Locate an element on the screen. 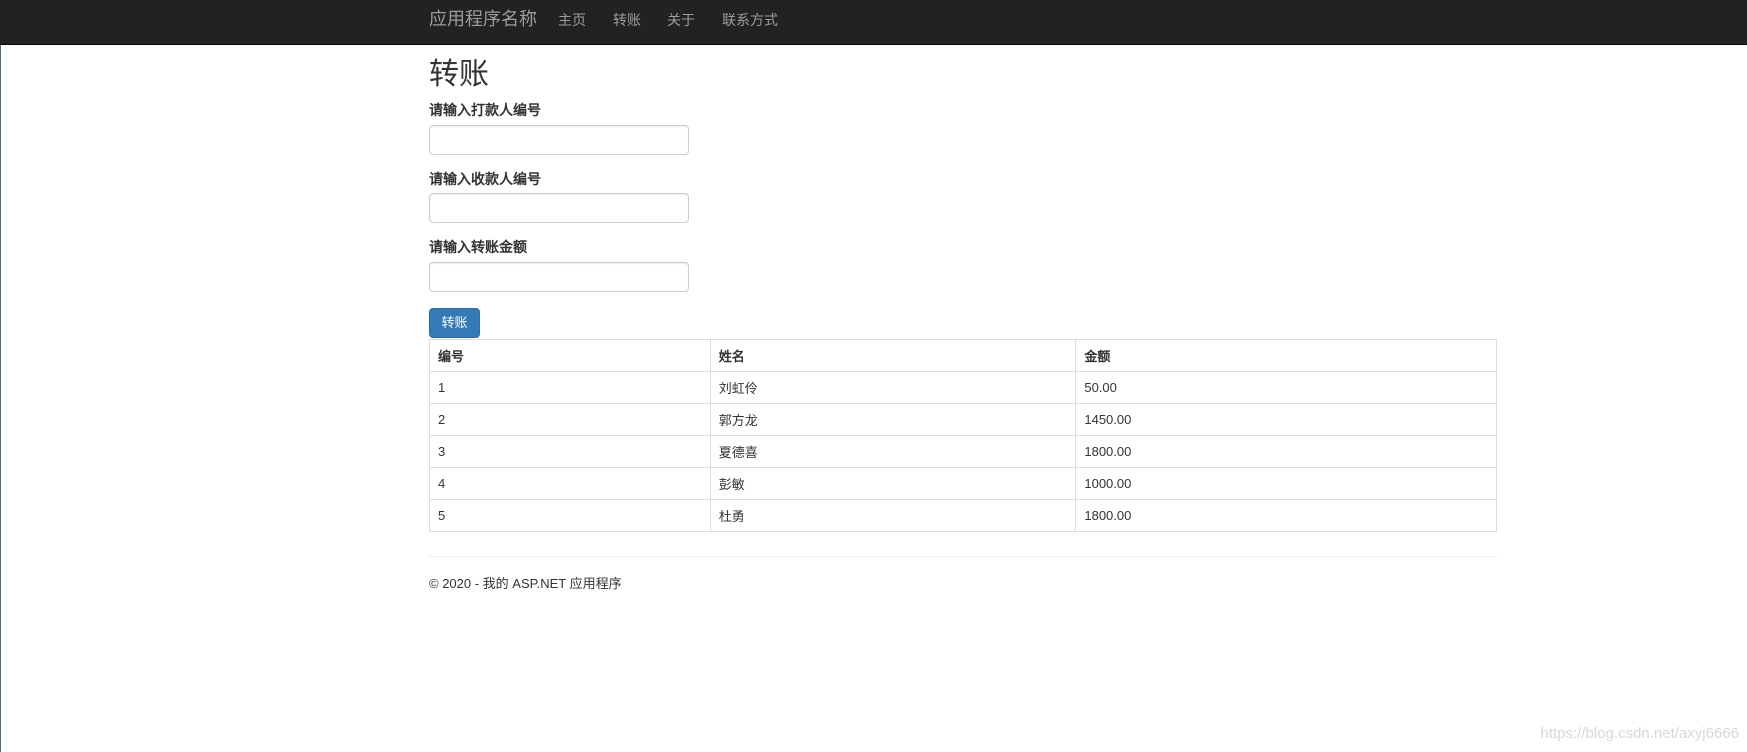 The image size is (1747, 752). cell-name: 郭方龙 is located at coordinates (893, 419).